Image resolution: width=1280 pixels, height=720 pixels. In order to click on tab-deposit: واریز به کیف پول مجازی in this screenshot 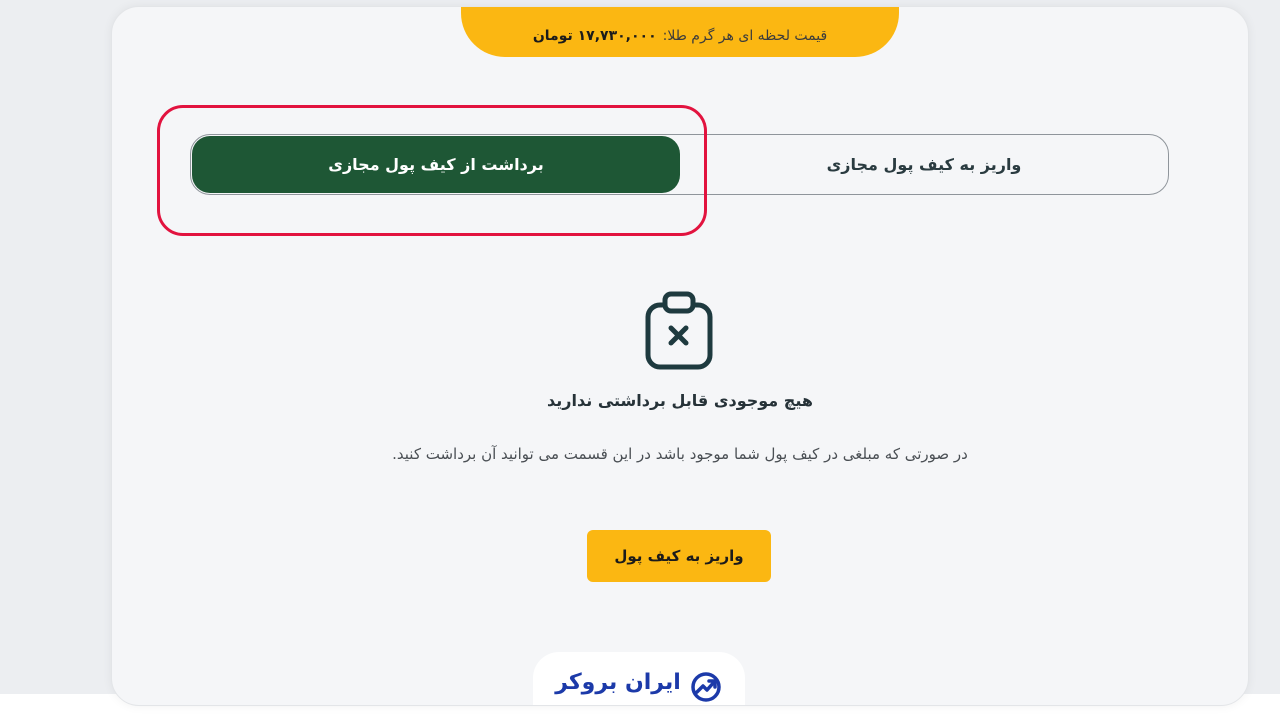, I will do `click(924, 164)`.